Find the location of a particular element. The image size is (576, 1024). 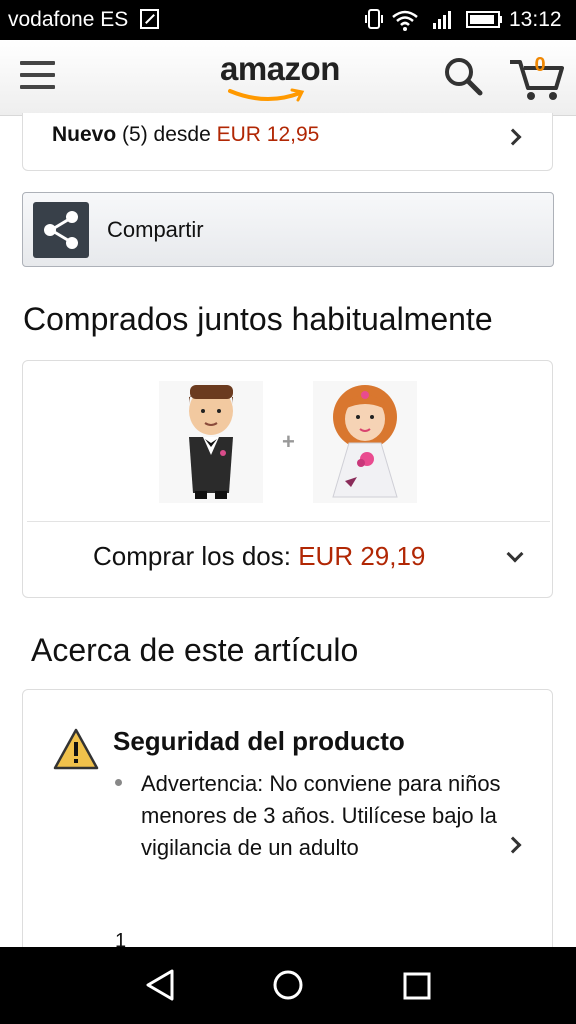

bullet-point is located at coordinates (118, 782).